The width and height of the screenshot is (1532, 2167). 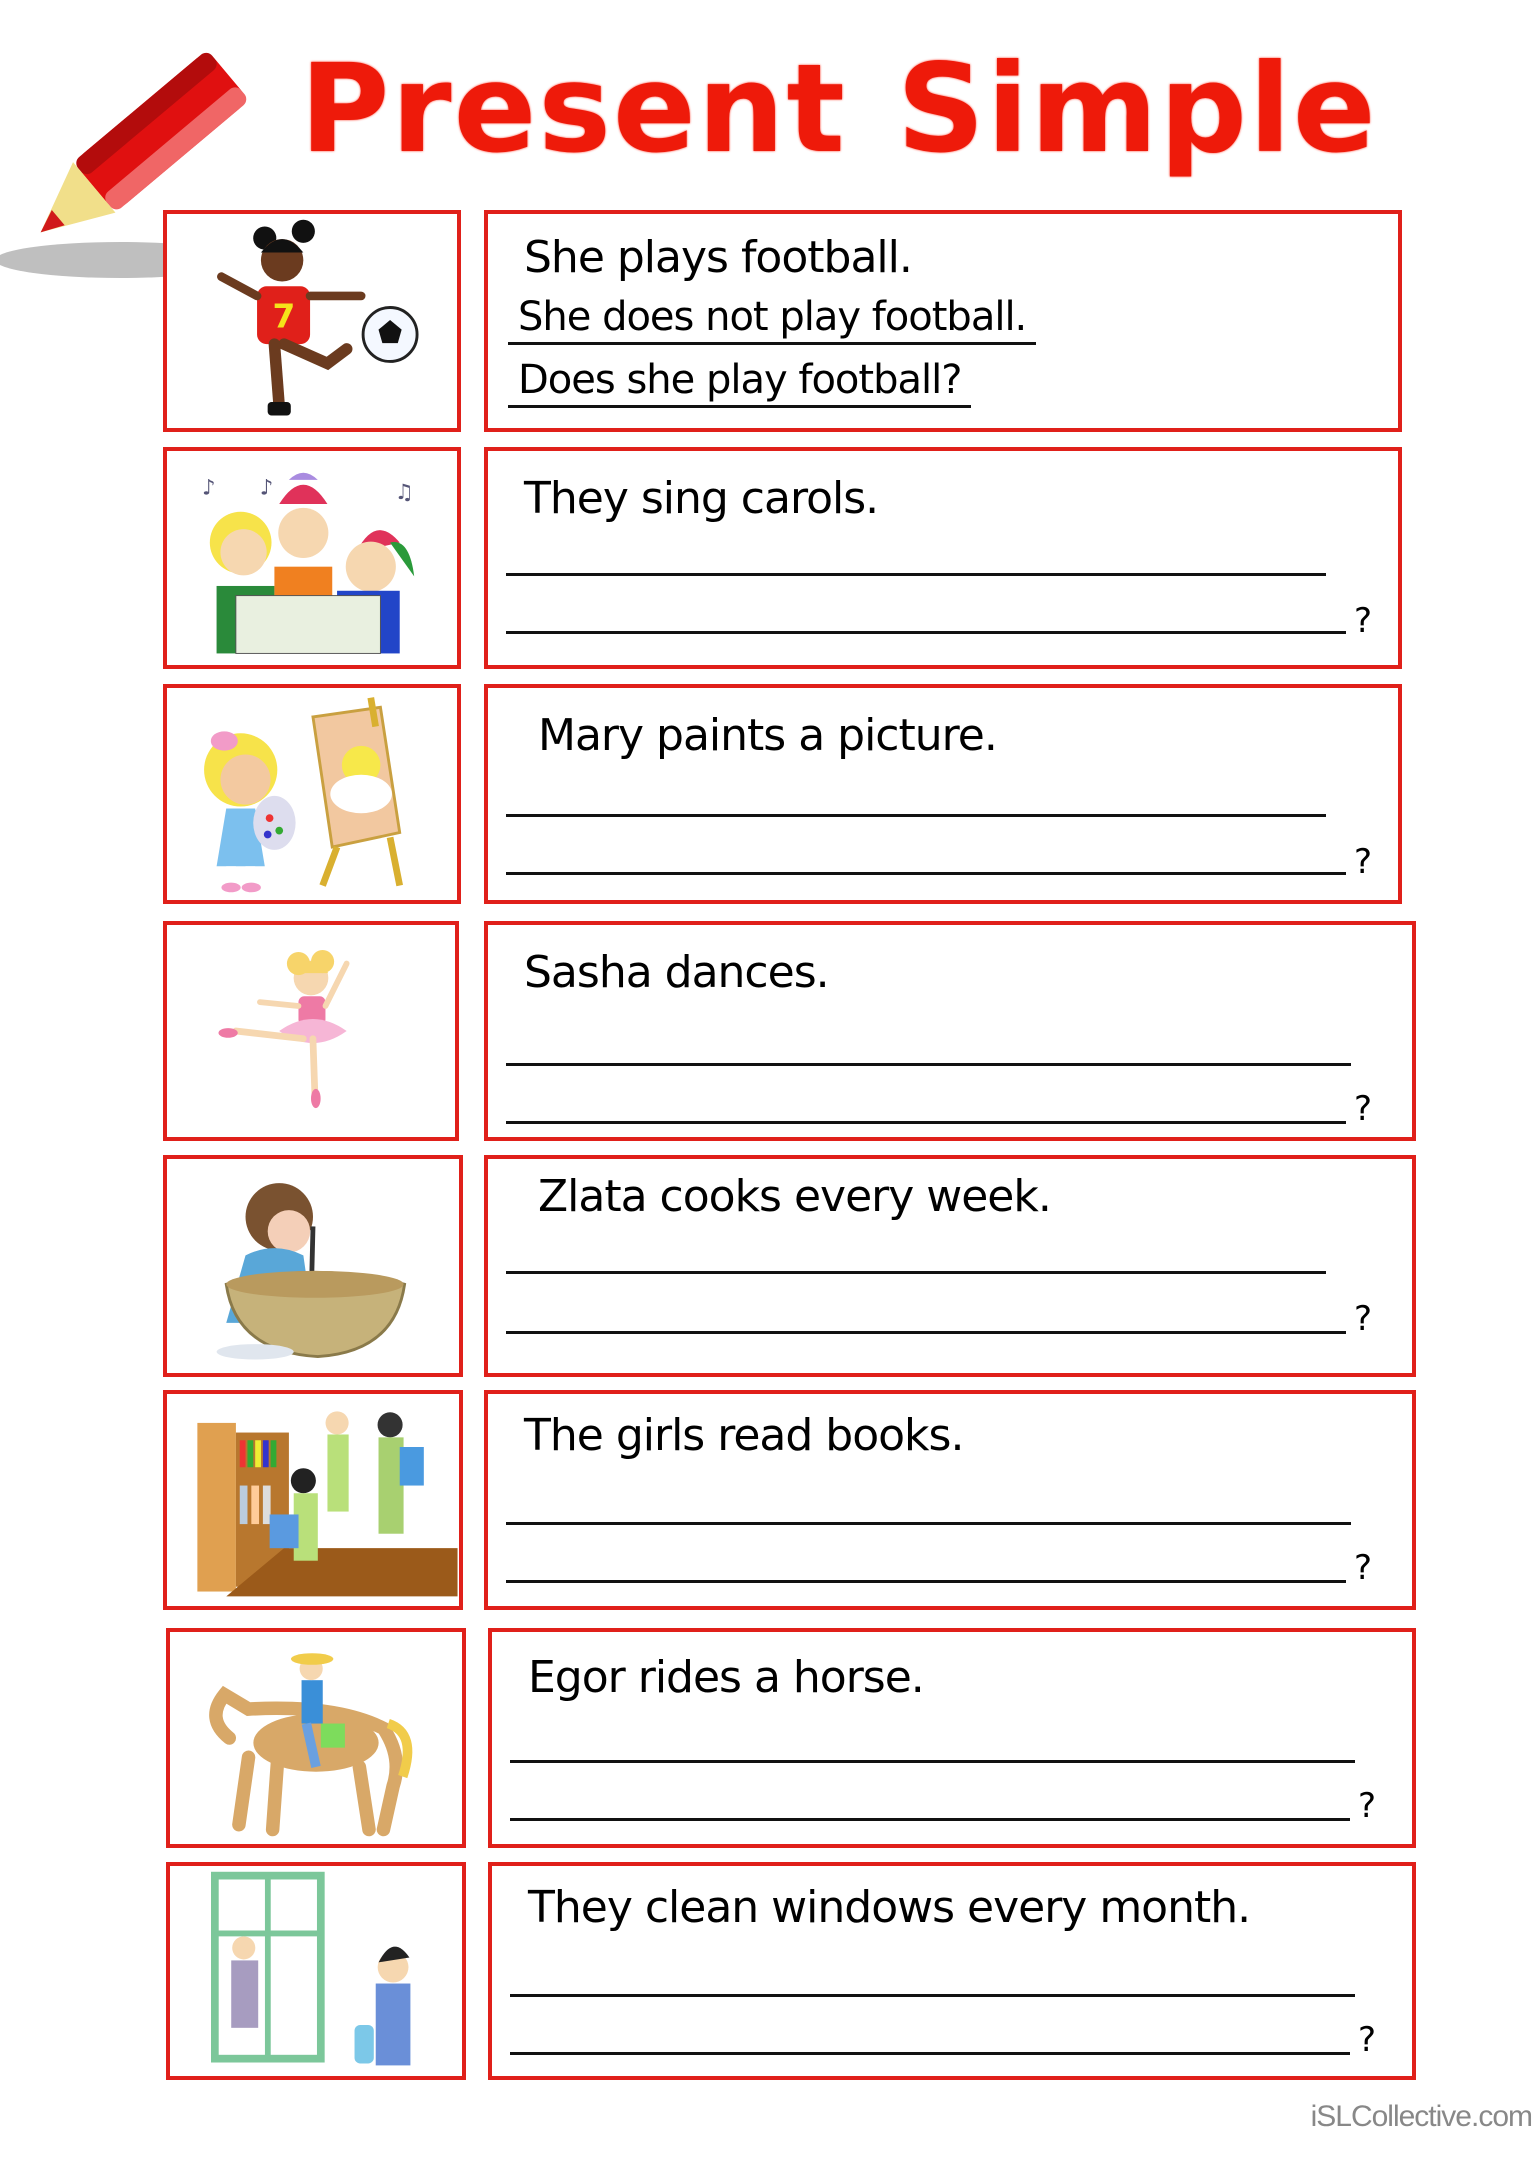 I want to click on exercise-row: Sasha dances. ?, so click(x=766, y=1031).